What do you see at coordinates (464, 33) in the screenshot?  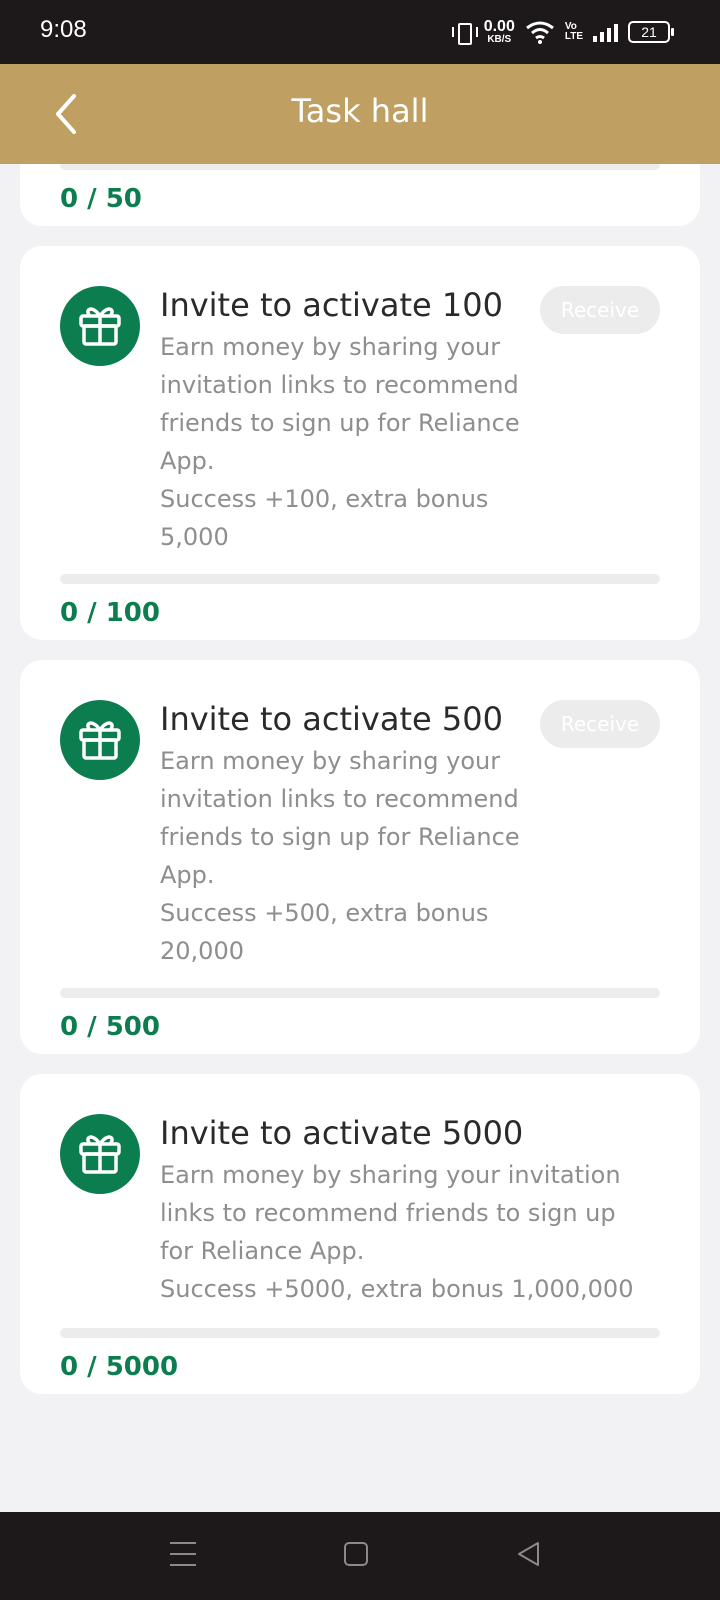 I see `vibrate-icon` at bounding box center [464, 33].